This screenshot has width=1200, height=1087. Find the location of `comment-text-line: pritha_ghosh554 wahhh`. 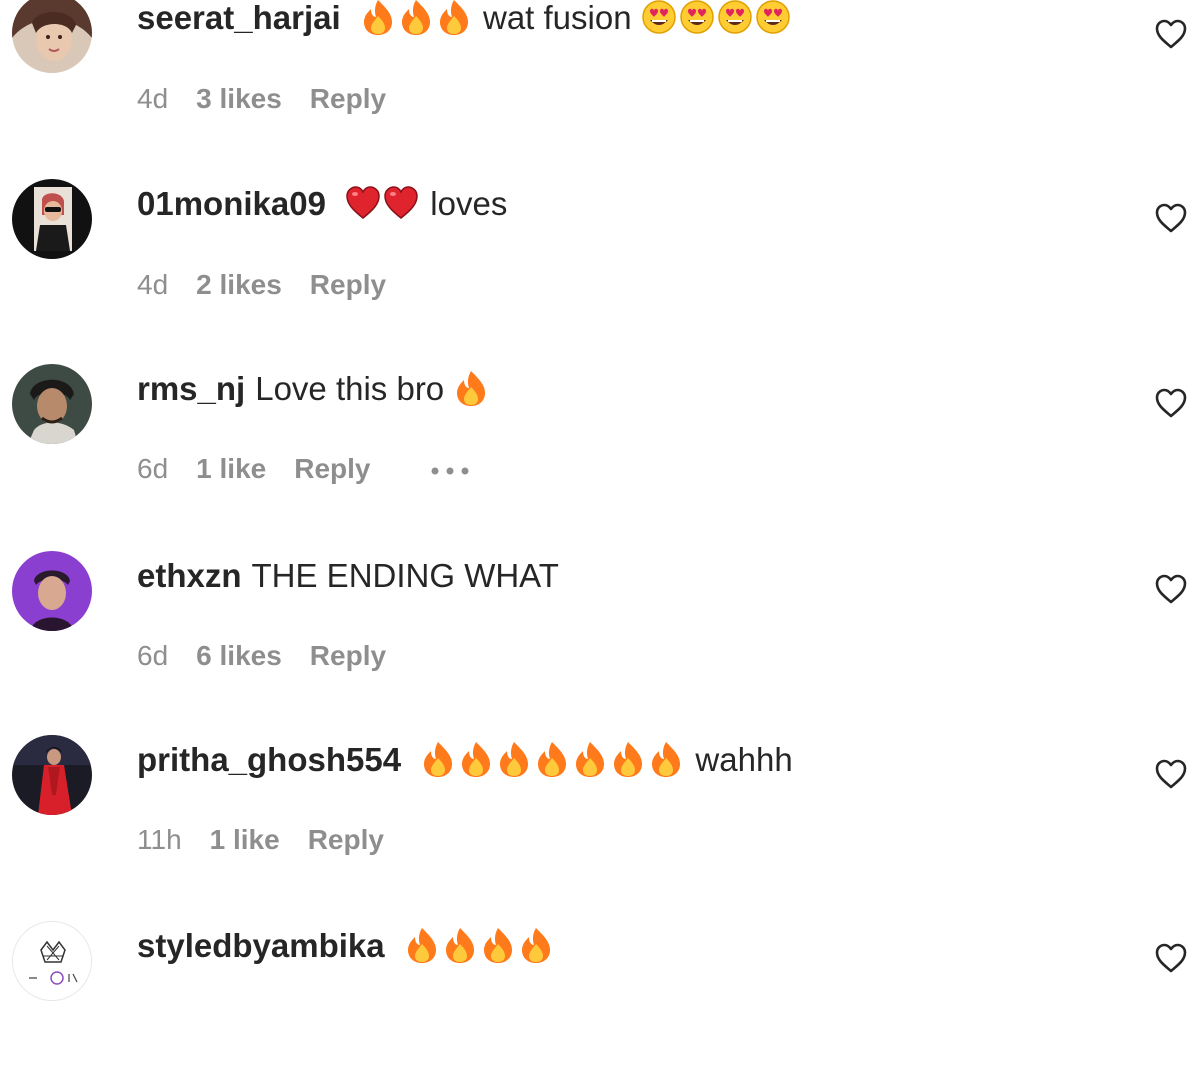

comment-text-line: pritha_ghosh554 wahhh is located at coordinates (465, 760).